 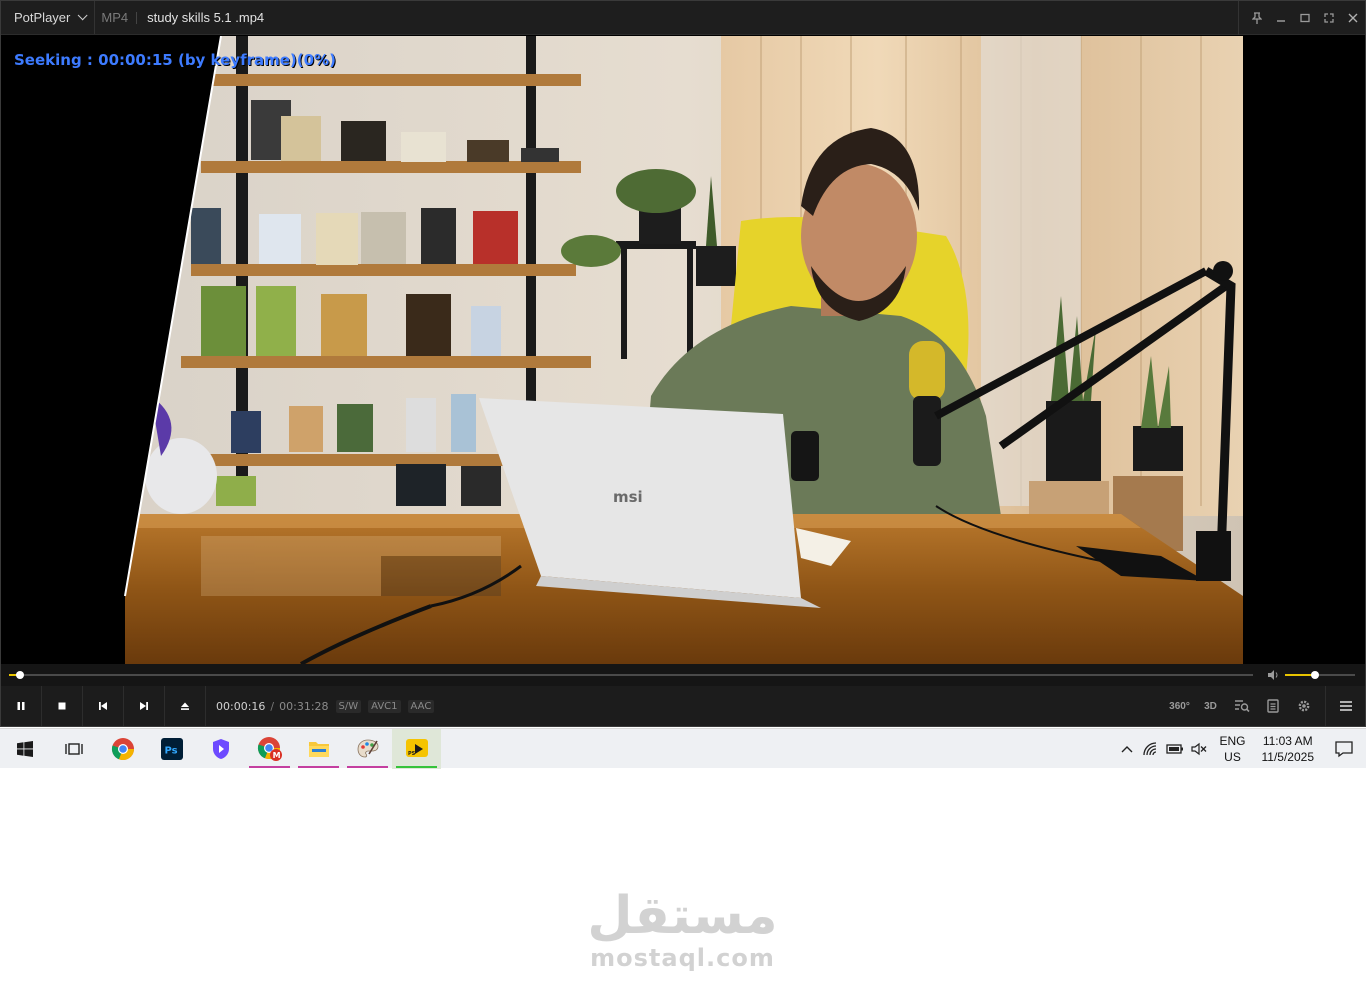 I want to click on potplayer-taskbar-button: PS, so click(x=416, y=748).